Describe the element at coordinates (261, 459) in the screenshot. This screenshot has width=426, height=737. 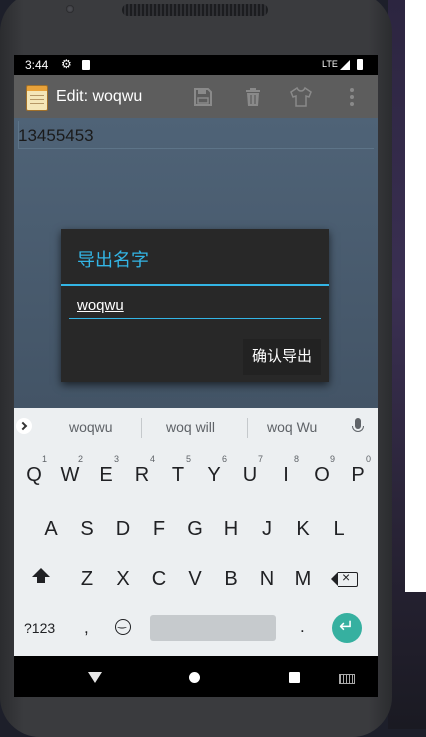
I see `key-hint-7: 7` at that location.